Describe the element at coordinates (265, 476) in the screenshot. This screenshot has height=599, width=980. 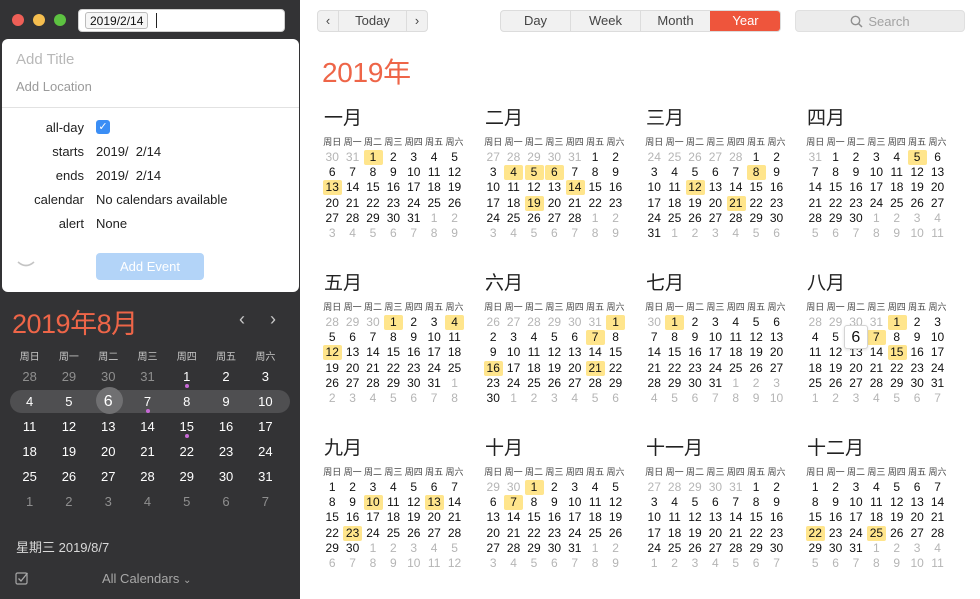
I see `mini-day-cell: 31` at that location.